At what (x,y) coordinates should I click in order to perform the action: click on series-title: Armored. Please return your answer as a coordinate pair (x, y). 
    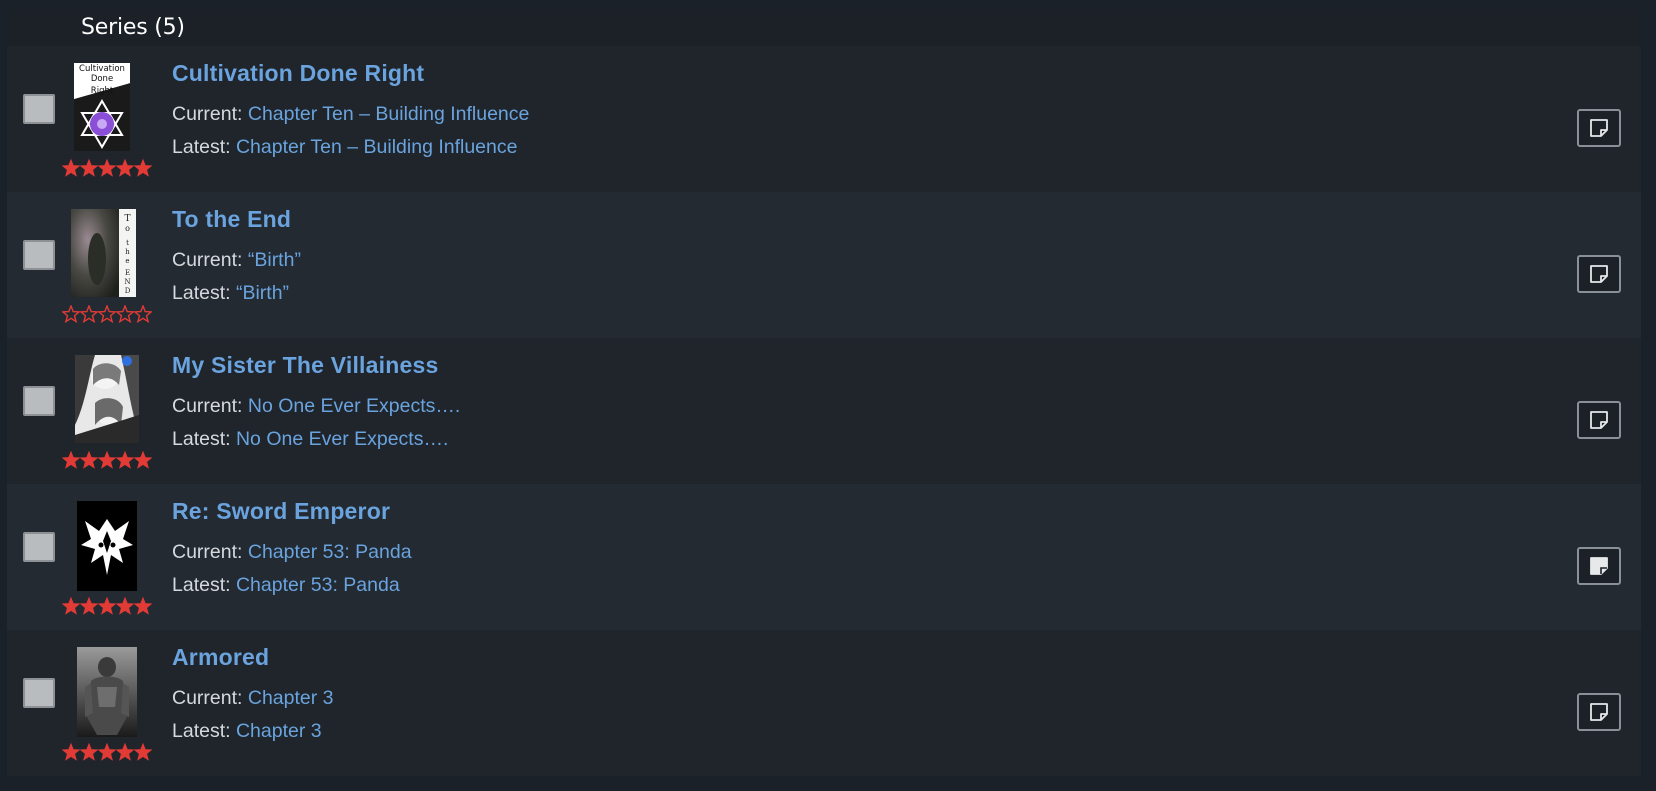
    Looking at the image, I should click on (220, 657).